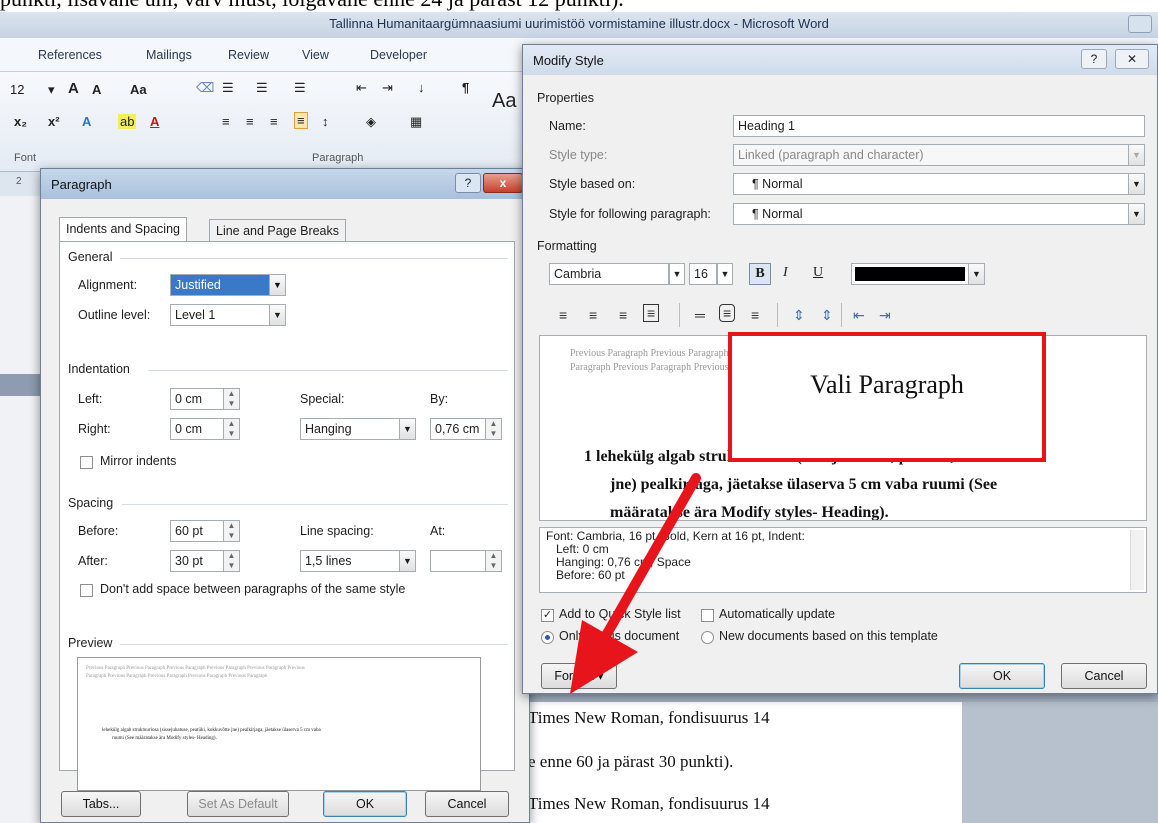  I want to click on grow-font-icon: A, so click(73, 88).